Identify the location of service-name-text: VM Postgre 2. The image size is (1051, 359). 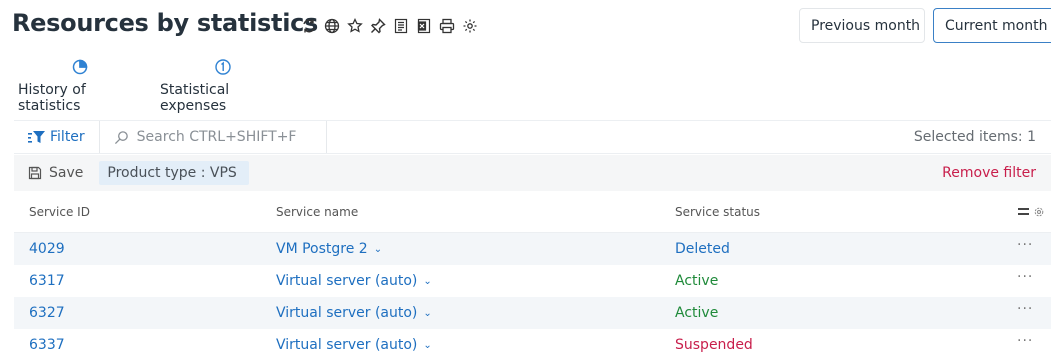
(322, 249).